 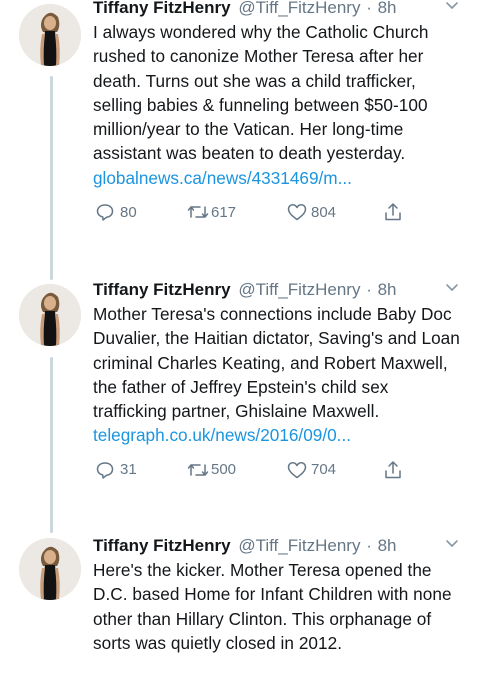 What do you see at coordinates (324, 212) in the screenshot?
I see `like-count: 804` at bounding box center [324, 212].